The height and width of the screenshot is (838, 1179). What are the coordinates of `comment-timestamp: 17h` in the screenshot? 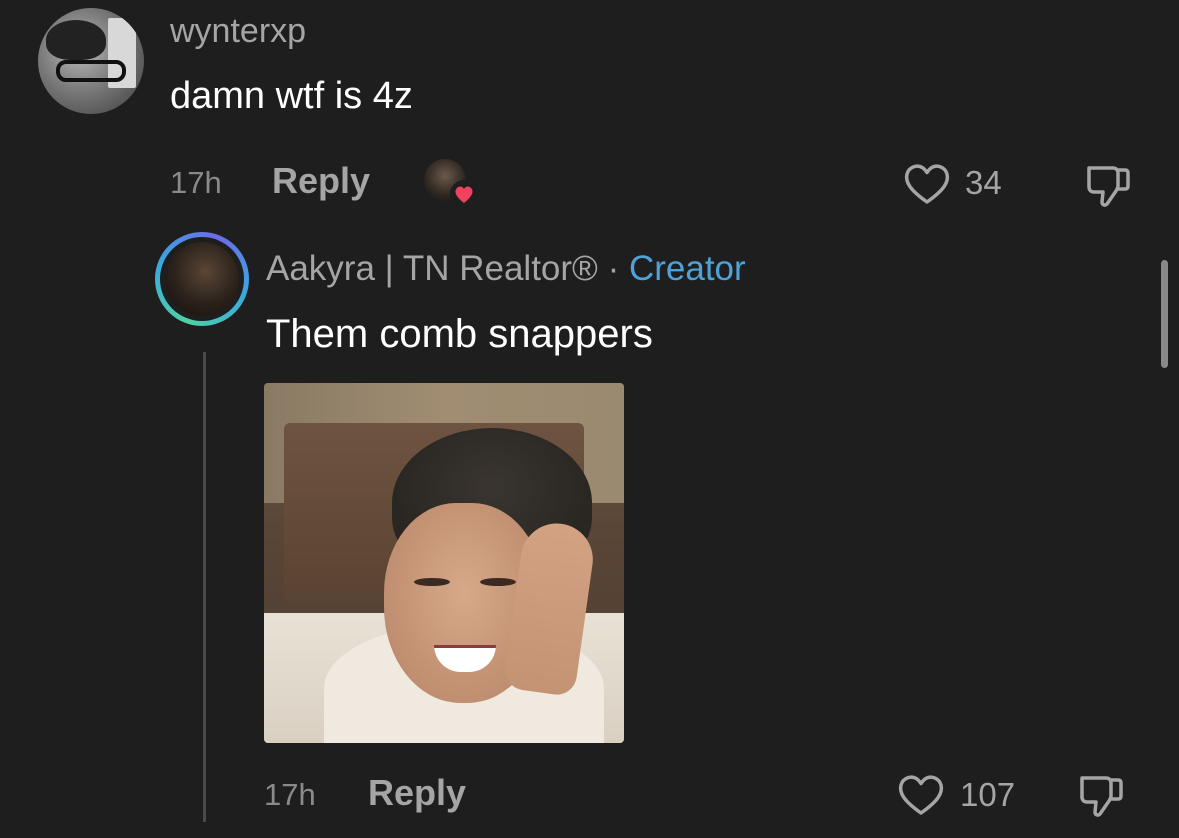 It's located at (196, 182).